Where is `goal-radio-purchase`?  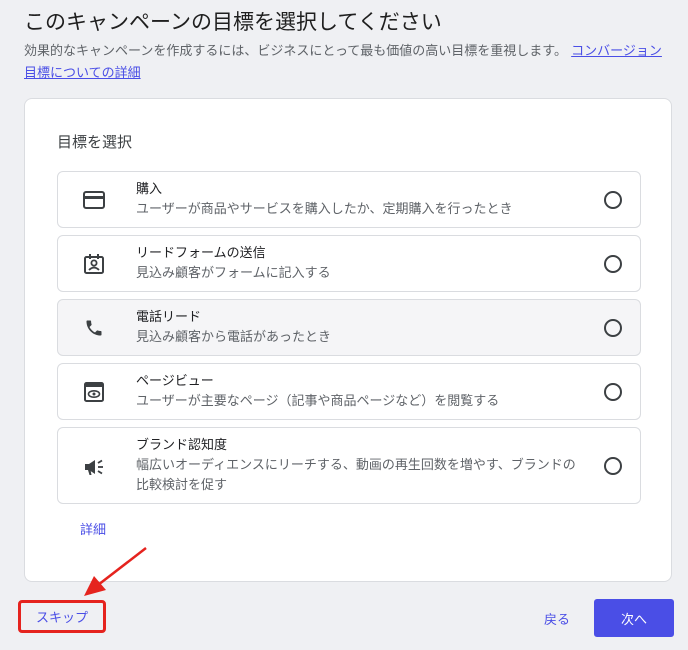
goal-radio-purchase is located at coordinates (613, 200).